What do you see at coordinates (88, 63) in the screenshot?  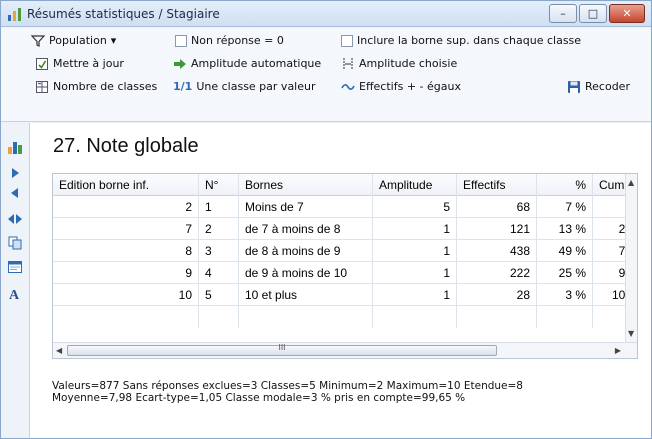 I see `mettre-a-jour-label: Mettre à jour` at bounding box center [88, 63].